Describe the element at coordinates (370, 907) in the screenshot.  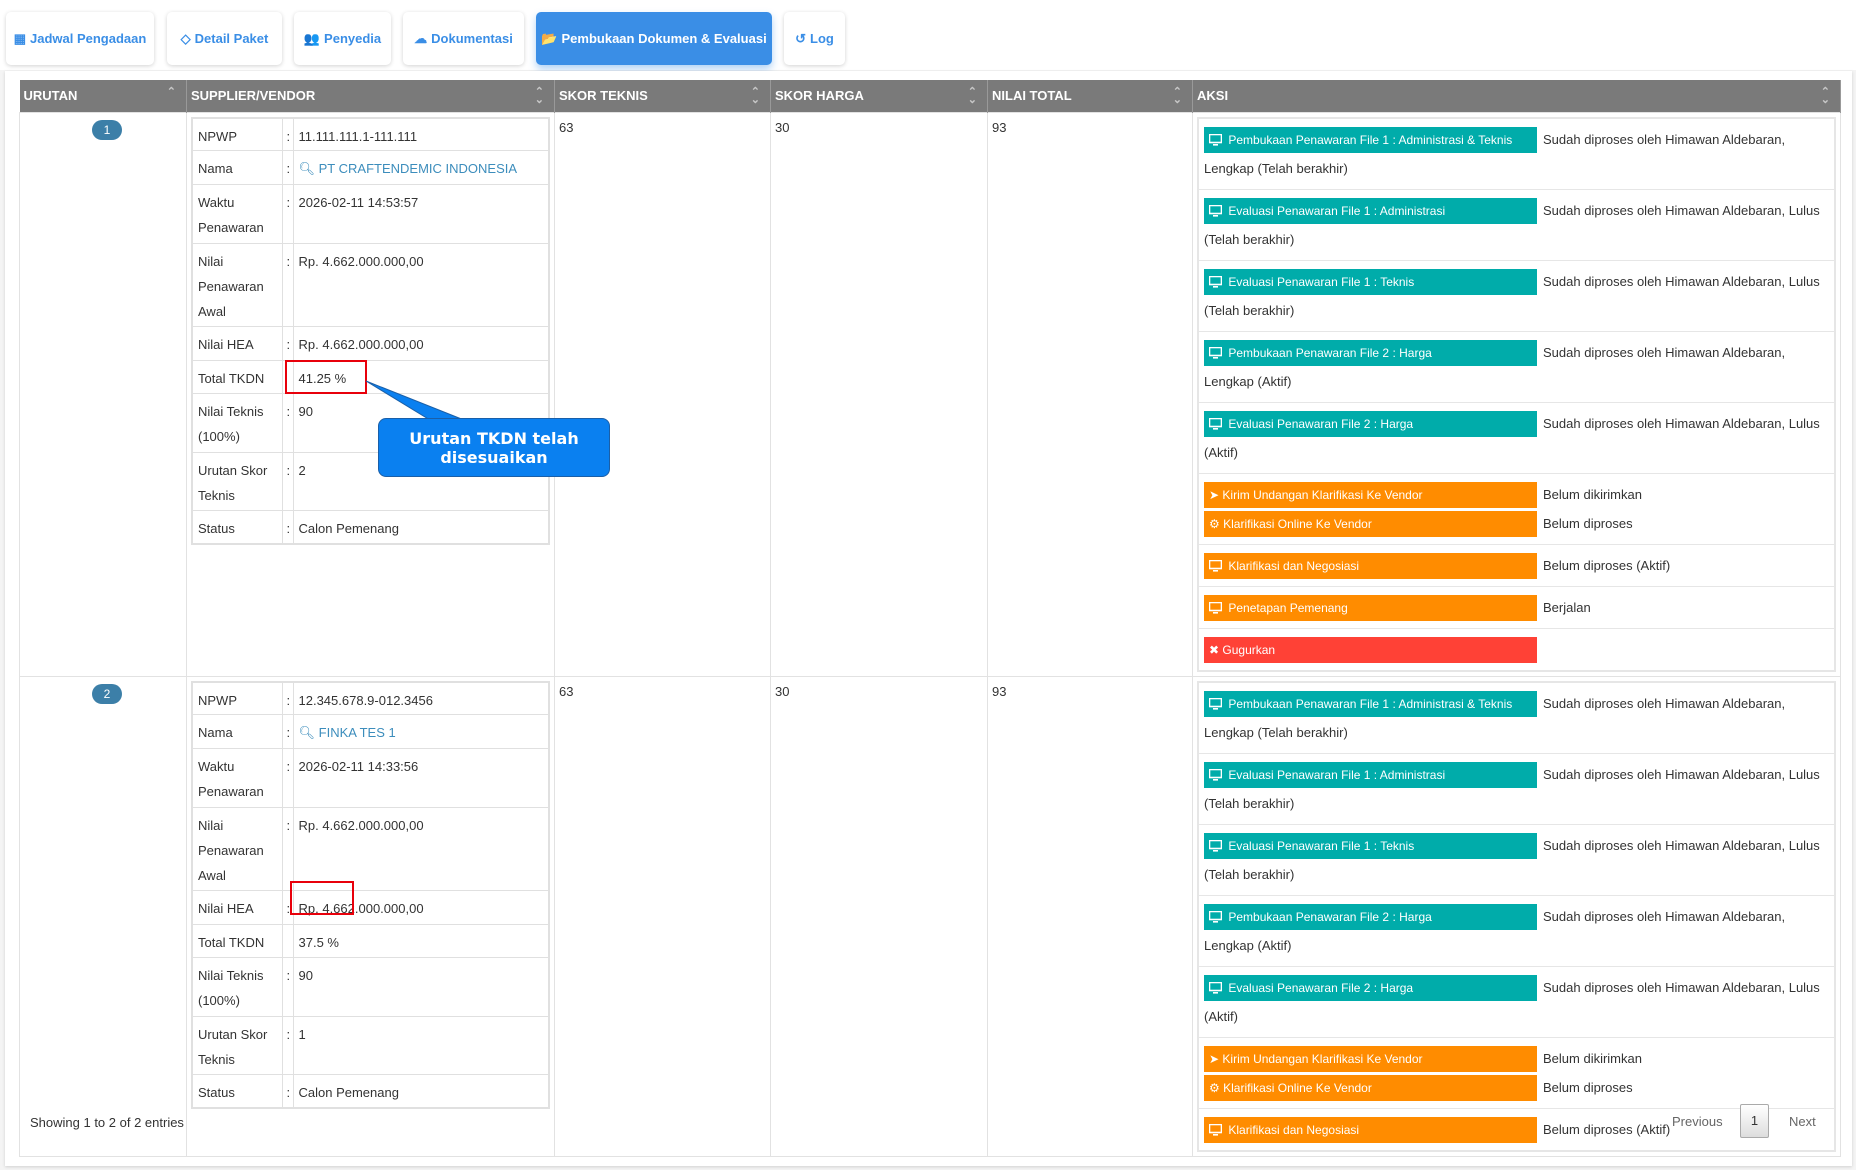
I see `vendor-field-hea: Nilai HEA: Rp. 4.662.000.000,00` at that location.